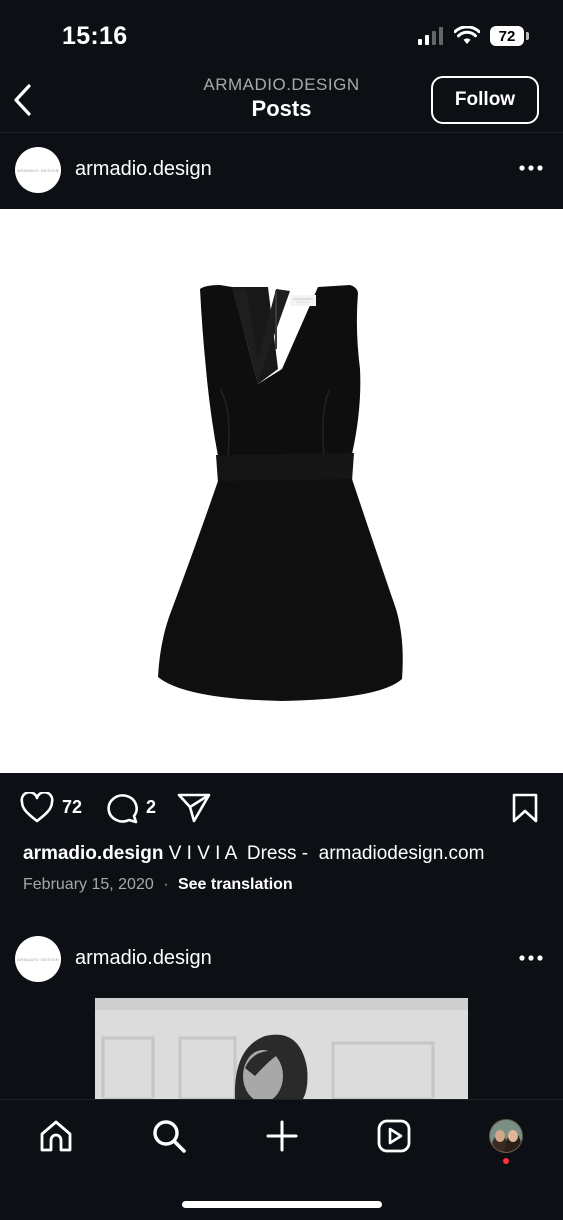 The image size is (563, 1220). I want to click on caption-text: V I V I A Dress - armadiodesign.com, so click(324, 853).